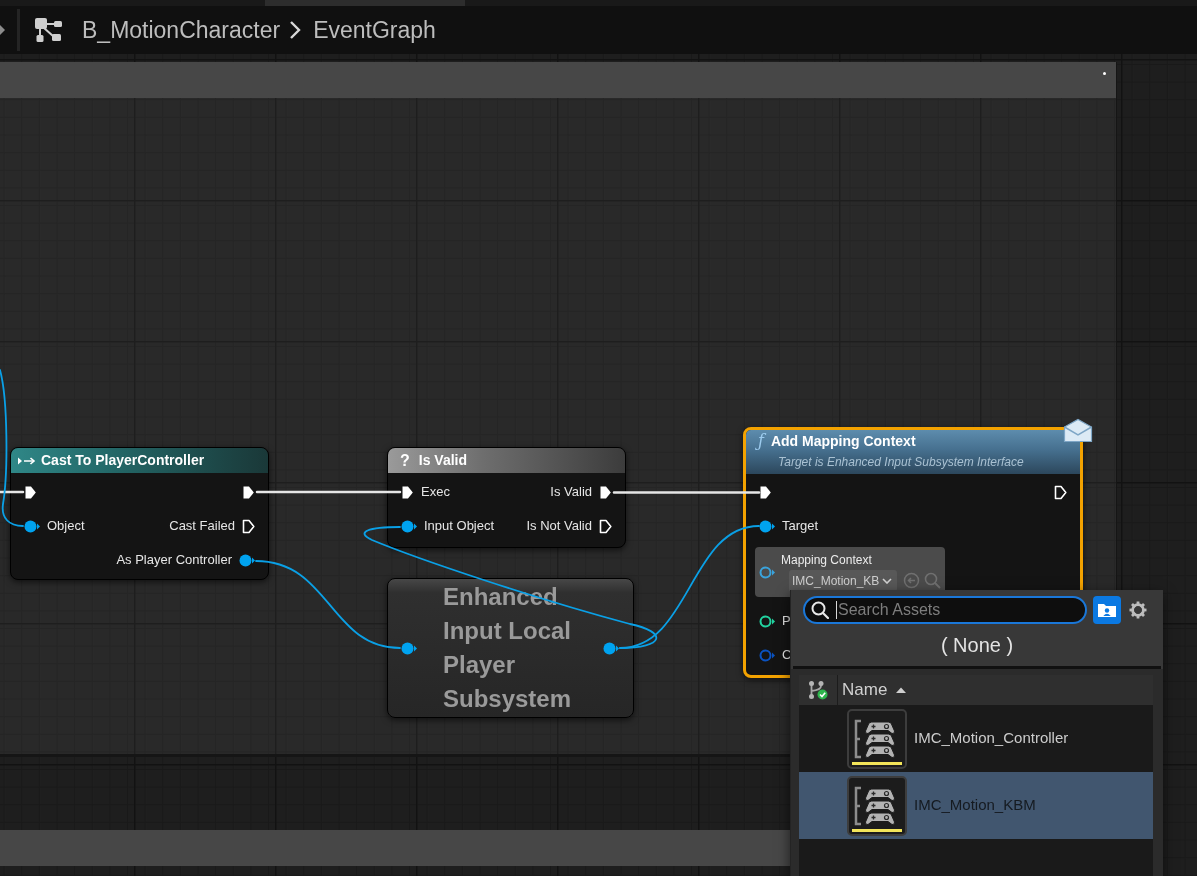  I want to click on pin-label: Is Not Valid, so click(559, 526).